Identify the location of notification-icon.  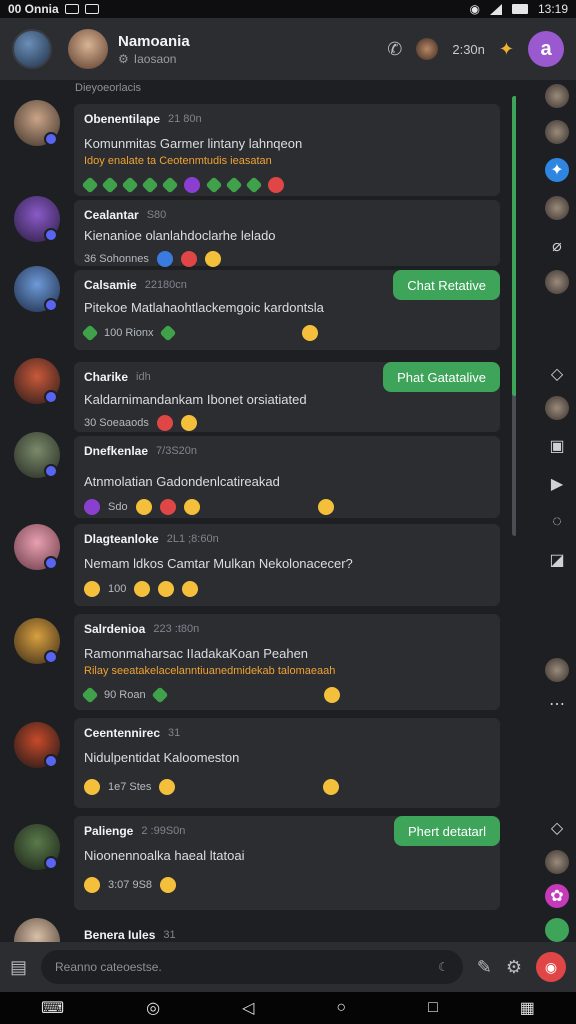
(71, 9).